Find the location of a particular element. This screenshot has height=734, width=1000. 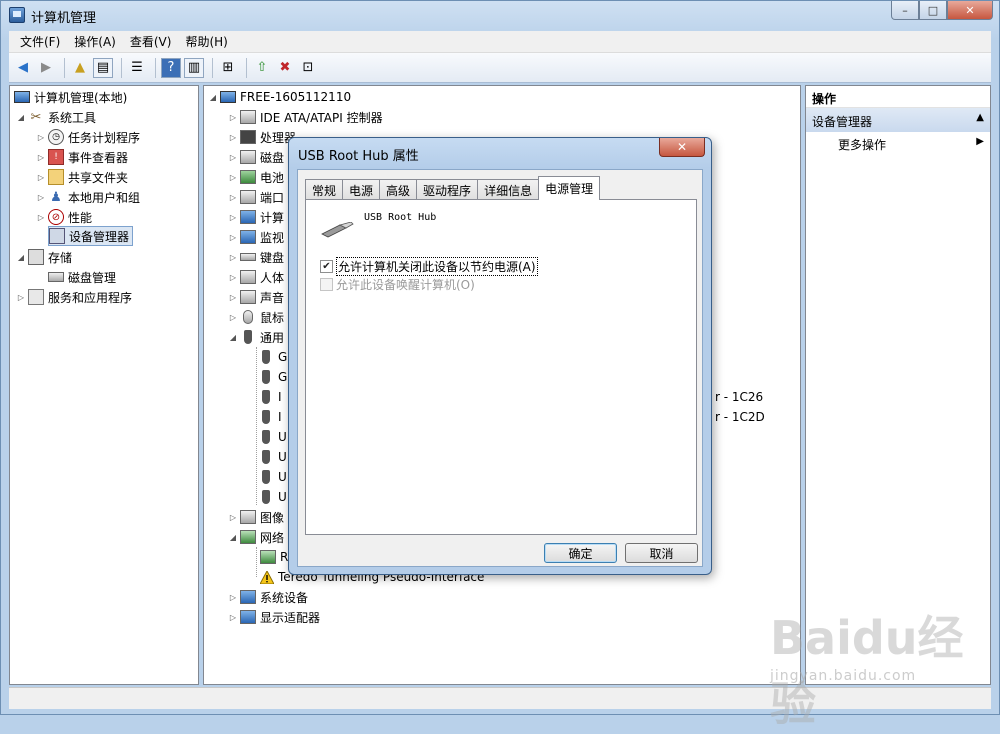

device-category: ▷ 处理器 is located at coordinates (262, 137).